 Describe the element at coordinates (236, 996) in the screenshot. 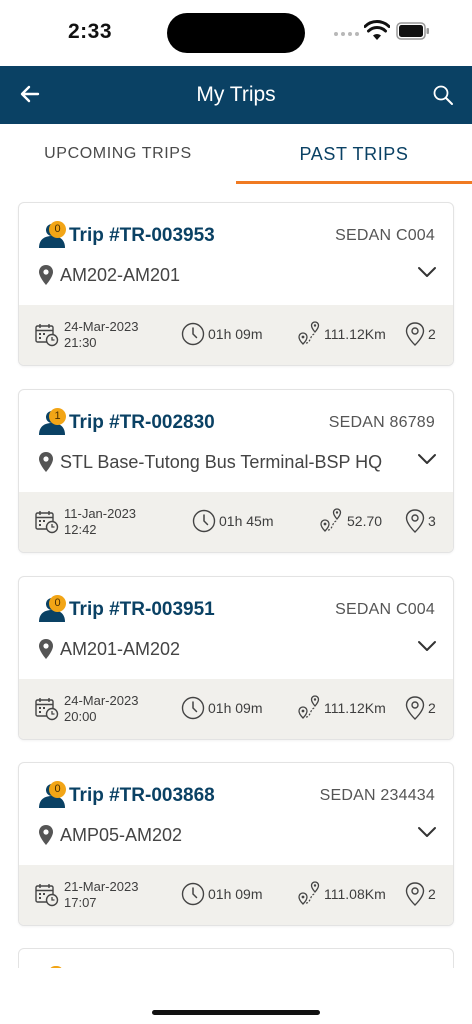

I see `home-indicator-area` at that location.